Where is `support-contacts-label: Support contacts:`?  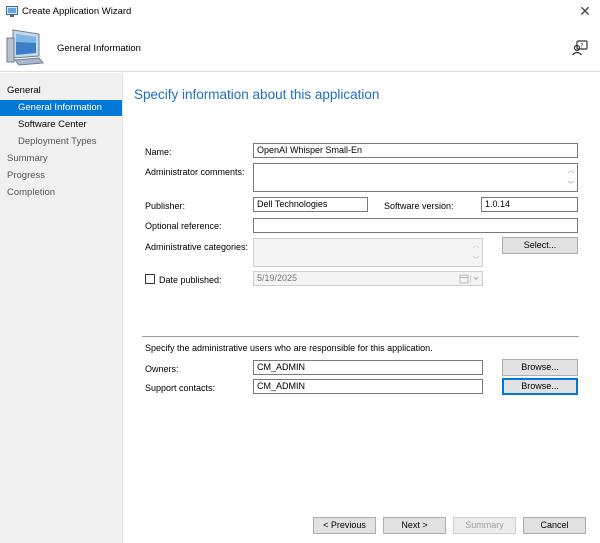
support-contacts-label: Support contacts: is located at coordinates (180, 388).